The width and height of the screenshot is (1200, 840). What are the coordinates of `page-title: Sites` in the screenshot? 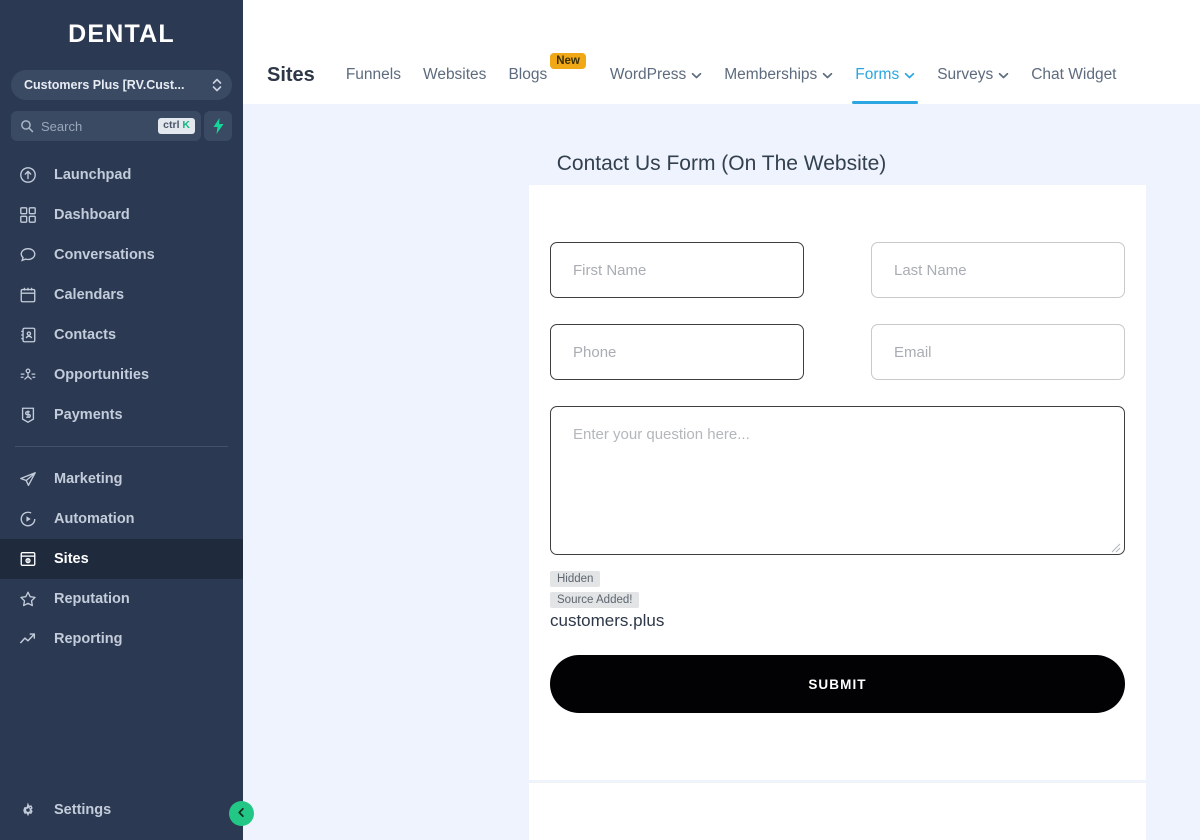 It's located at (295, 75).